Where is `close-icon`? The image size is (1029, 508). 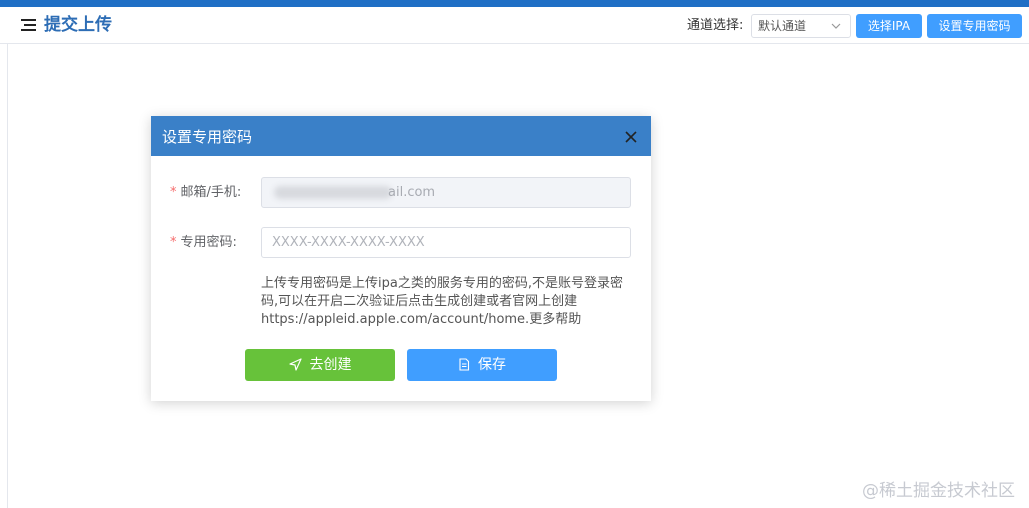
close-icon is located at coordinates (631, 137).